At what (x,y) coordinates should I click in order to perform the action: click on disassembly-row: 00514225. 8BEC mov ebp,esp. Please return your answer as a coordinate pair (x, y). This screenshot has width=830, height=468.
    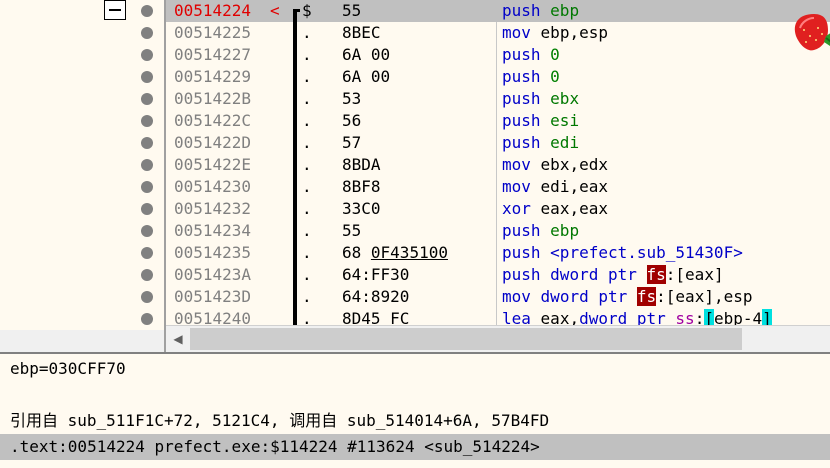
    Looking at the image, I should click on (498, 33).